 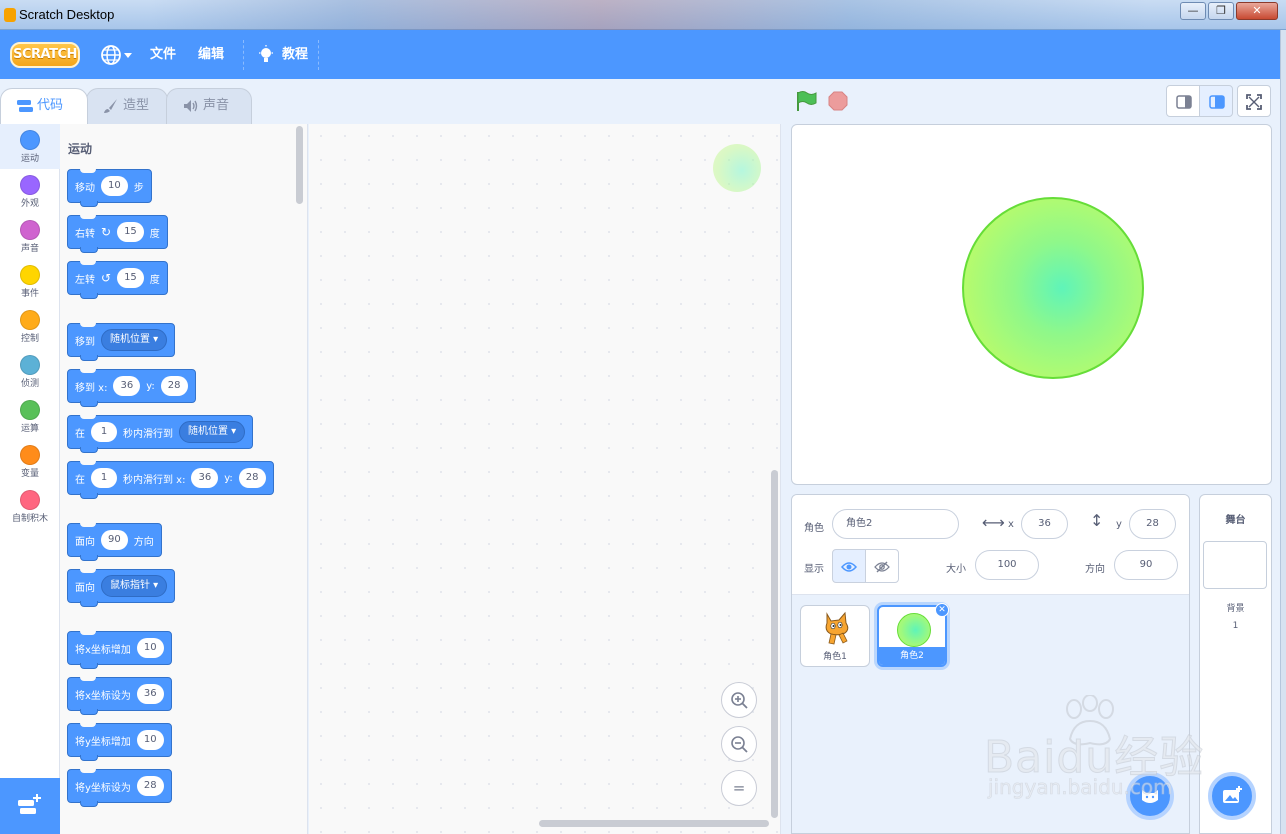 I want to click on show-sprite-button, so click(x=849, y=566).